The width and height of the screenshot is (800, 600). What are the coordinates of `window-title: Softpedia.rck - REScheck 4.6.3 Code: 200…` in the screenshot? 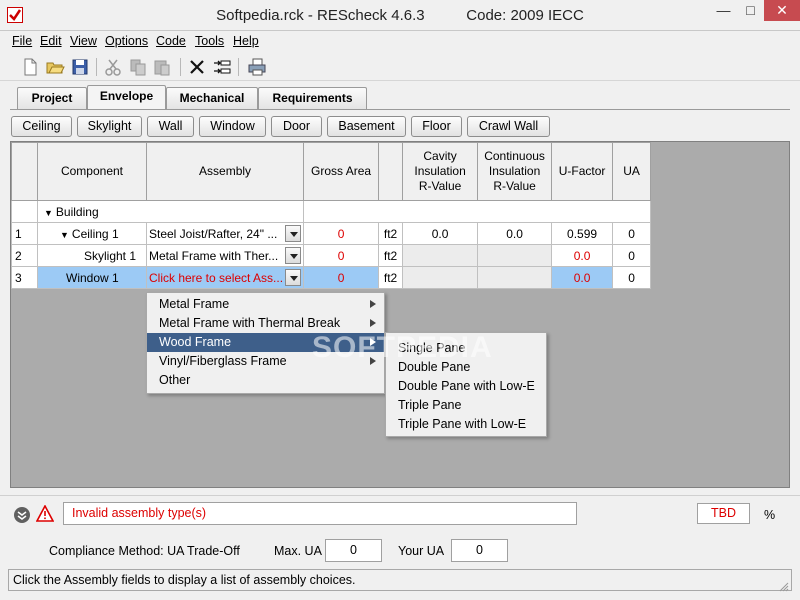 It's located at (400, 15).